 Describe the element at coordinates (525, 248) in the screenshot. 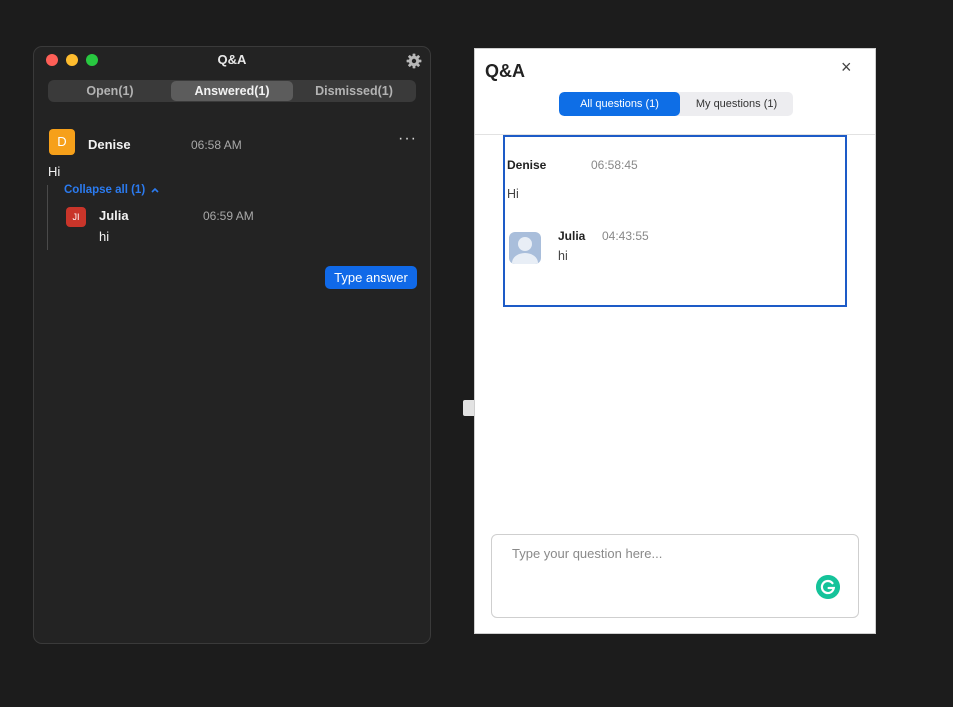

I see `avatar` at that location.